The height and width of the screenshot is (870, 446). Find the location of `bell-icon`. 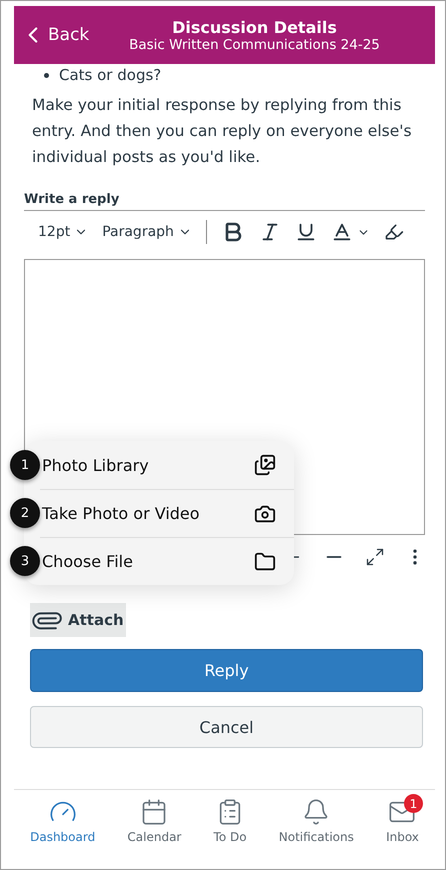

bell-icon is located at coordinates (316, 812).